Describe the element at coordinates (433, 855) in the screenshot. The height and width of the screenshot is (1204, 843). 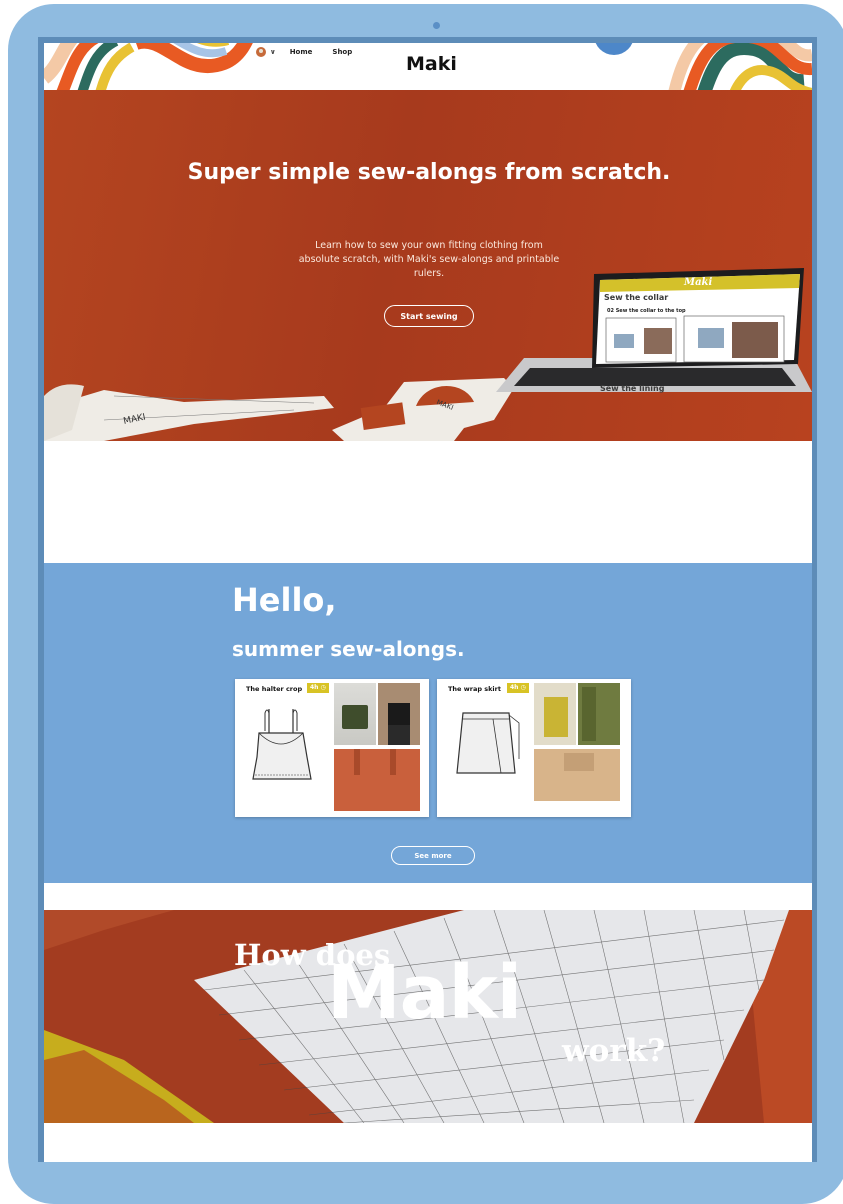
I see `see-more-button: See more` at that location.